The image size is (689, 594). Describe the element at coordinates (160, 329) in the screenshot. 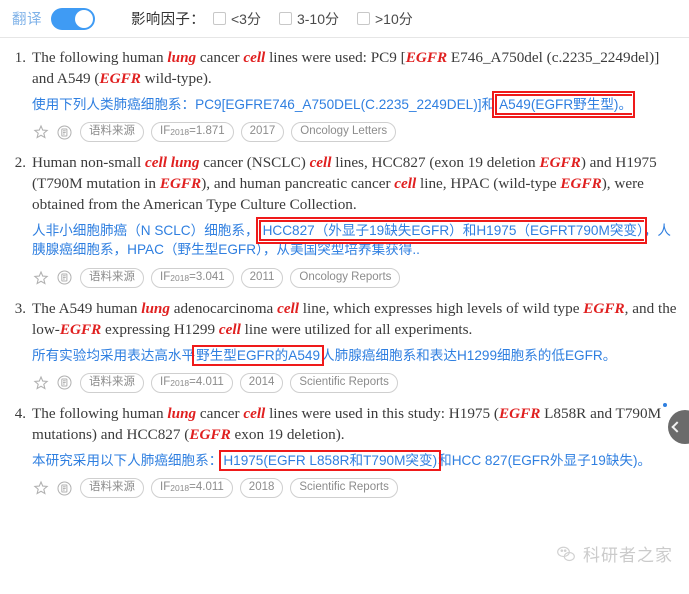

I see `sentence-text: expressing H1299` at that location.